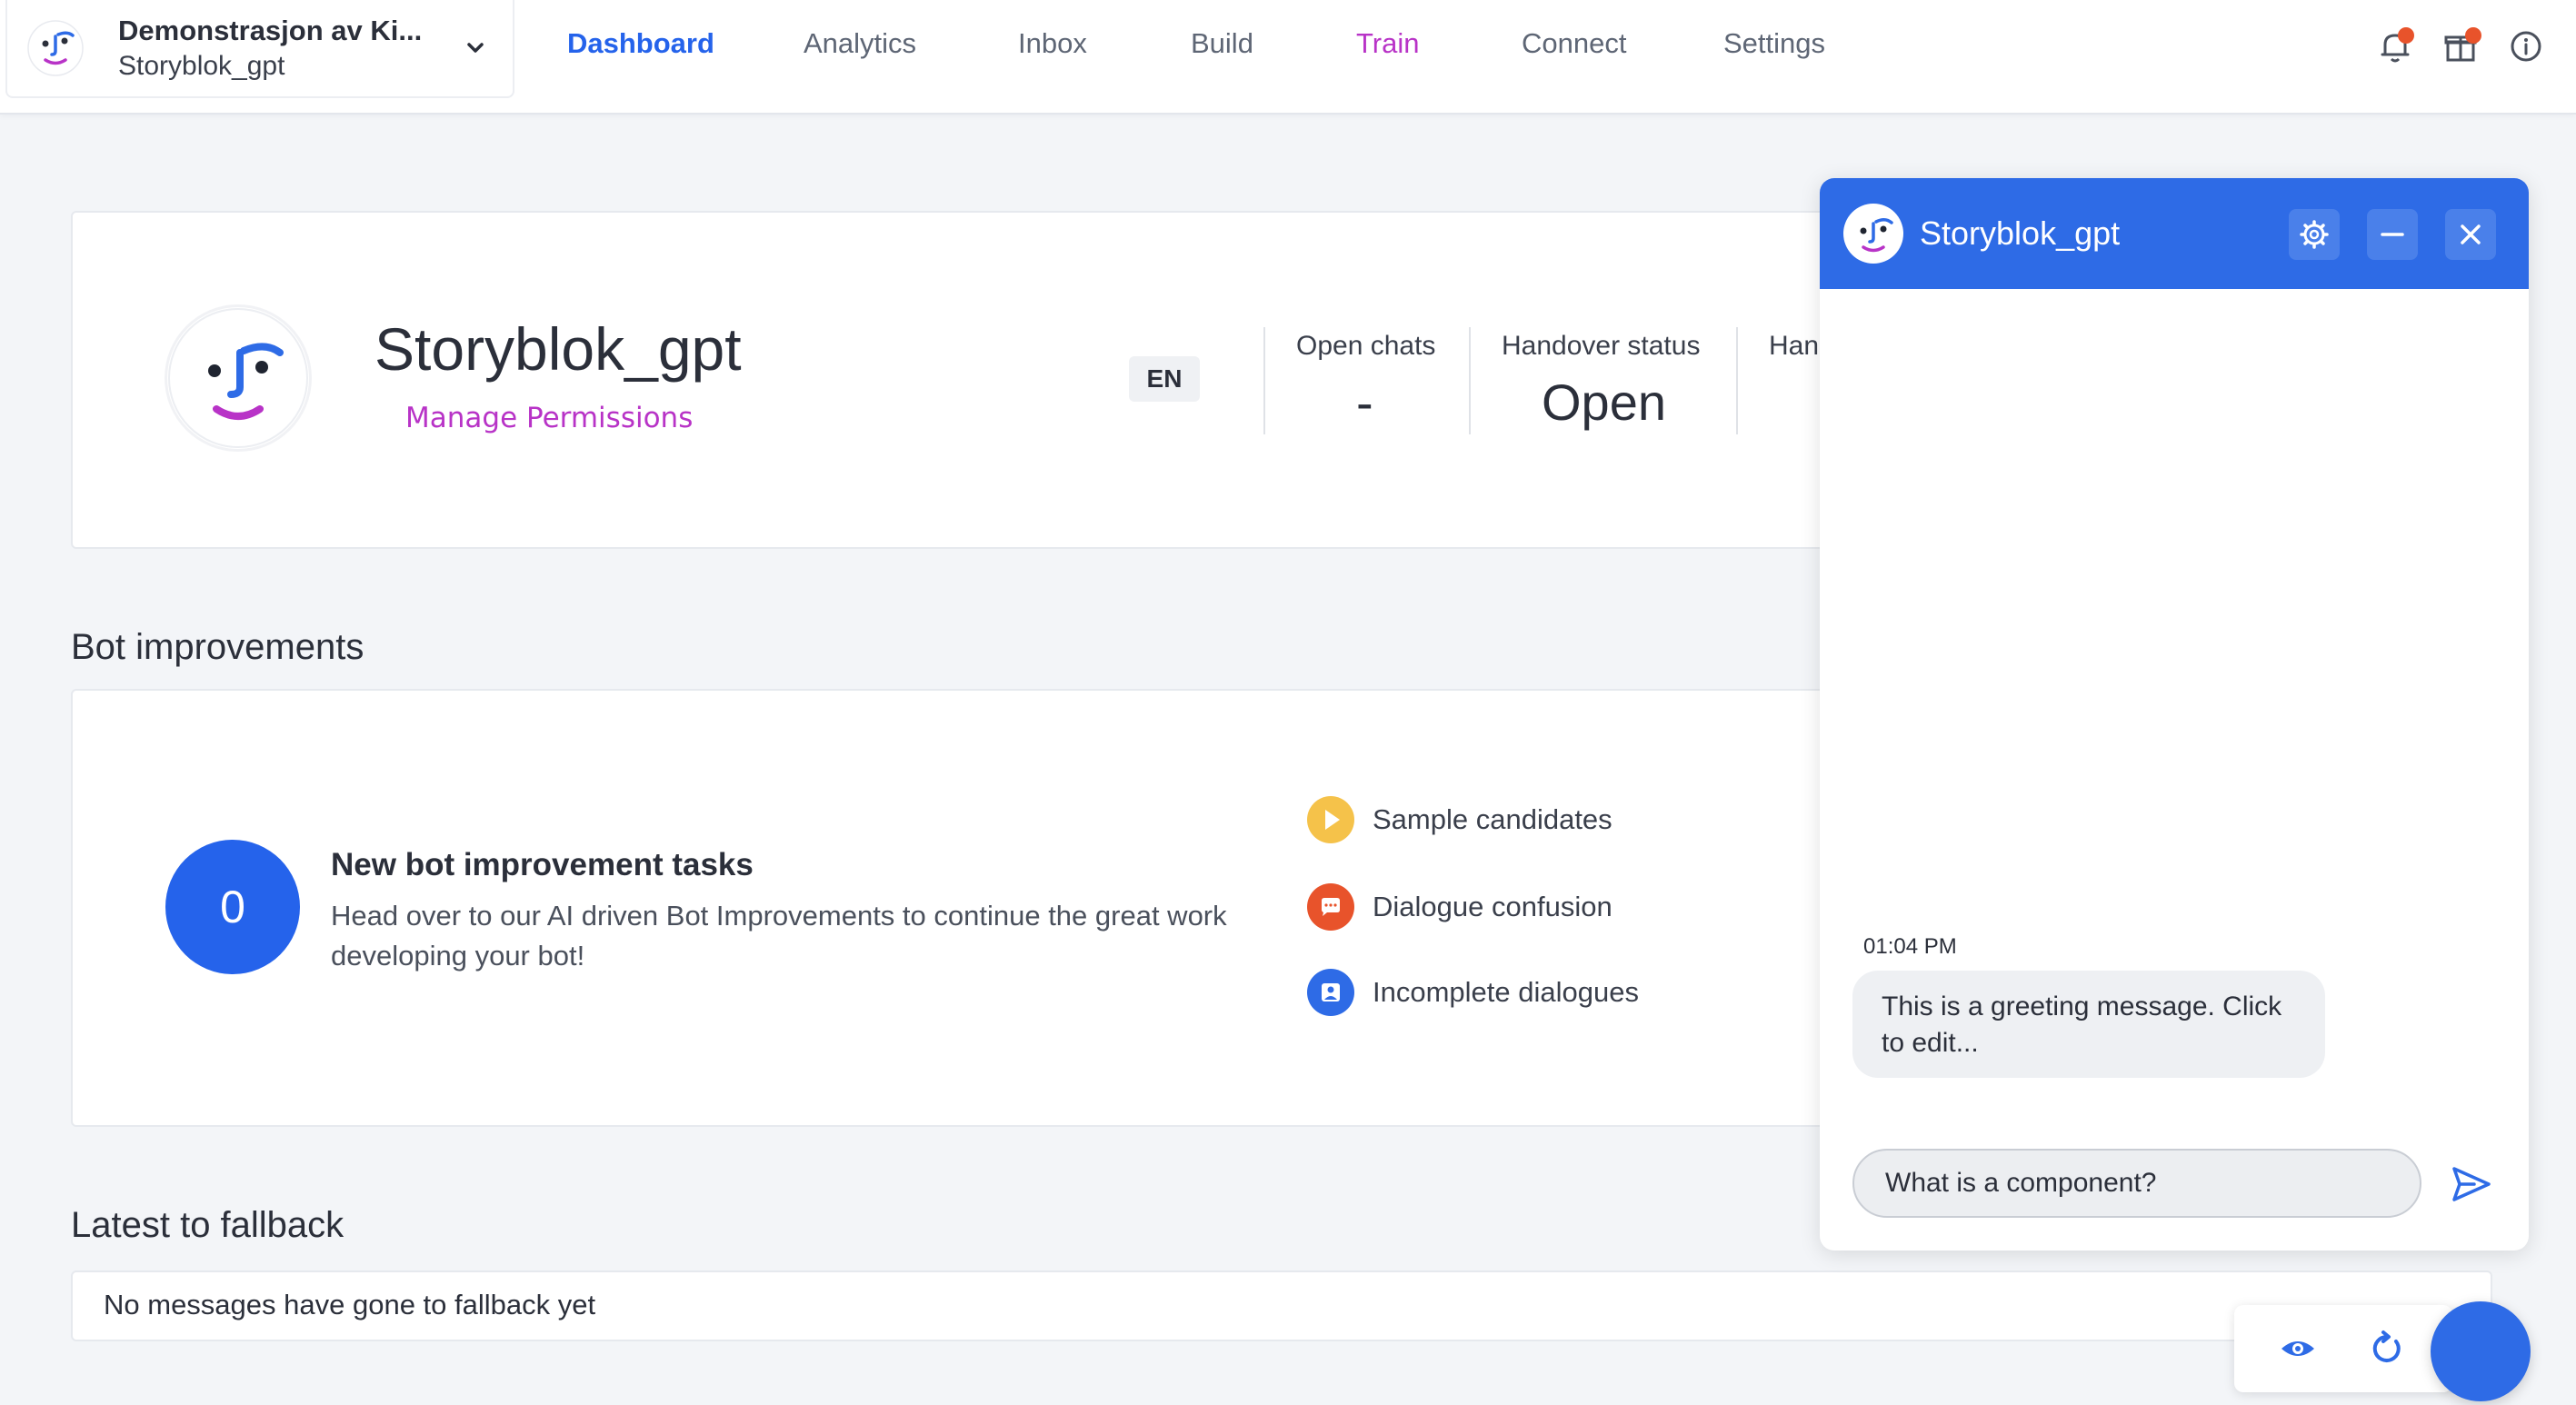  Describe the element at coordinates (350, 1304) in the screenshot. I see `fallback-empty-text: No messages have gone to fallback yet` at that location.